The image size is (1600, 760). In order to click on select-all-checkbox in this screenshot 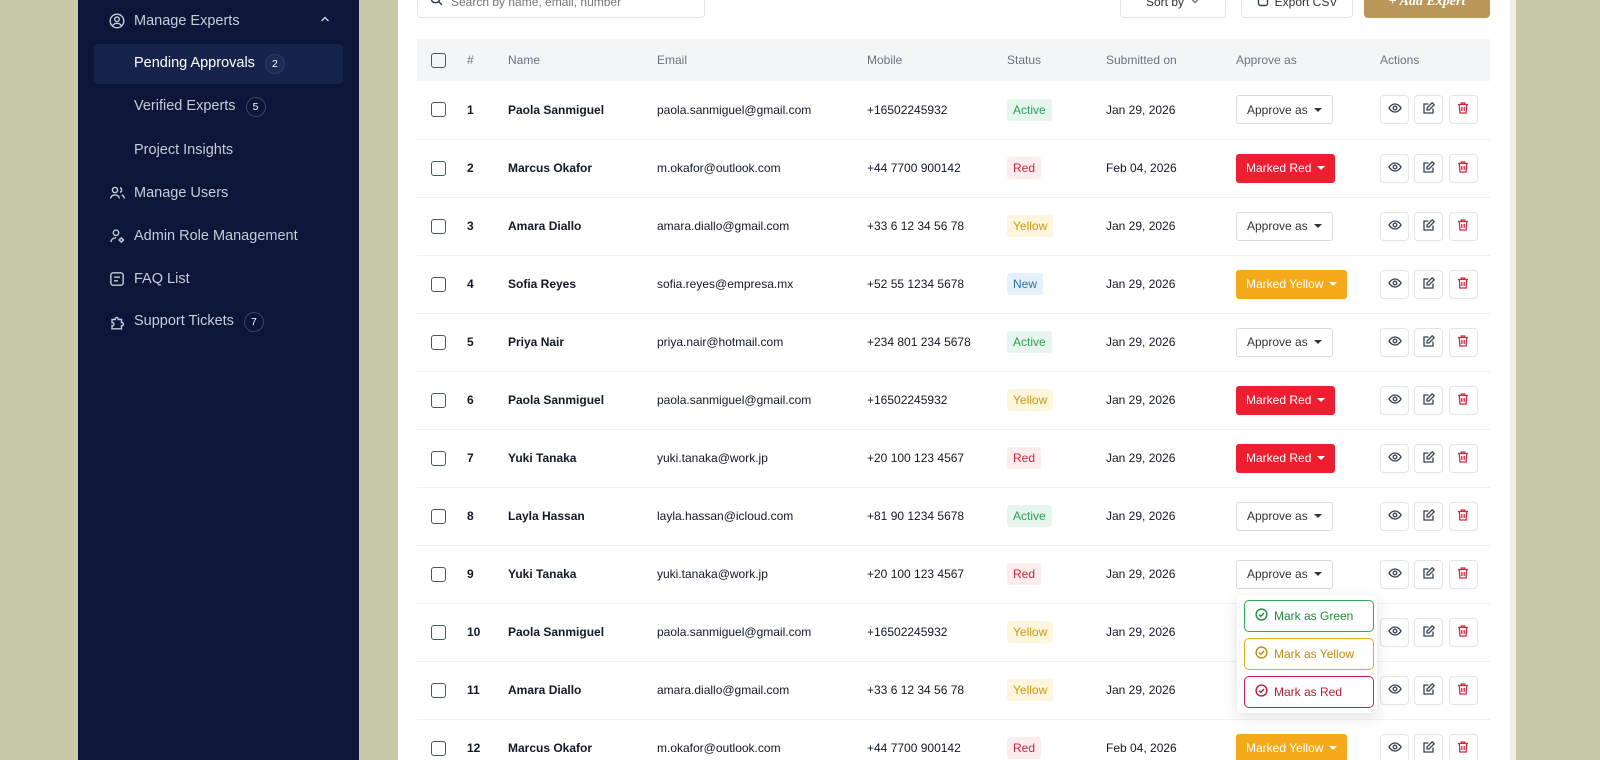, I will do `click(438, 60)`.